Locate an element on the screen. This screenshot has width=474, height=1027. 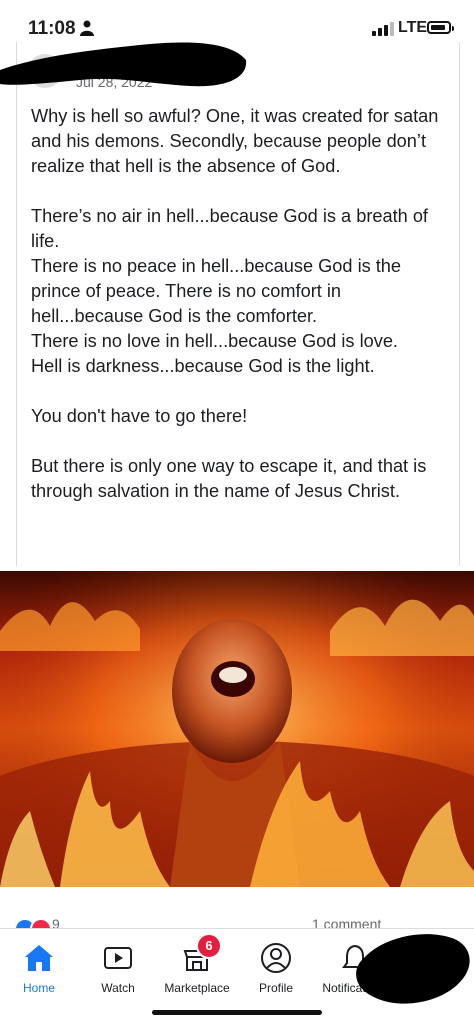
home-icon is located at coordinates (39, 958).